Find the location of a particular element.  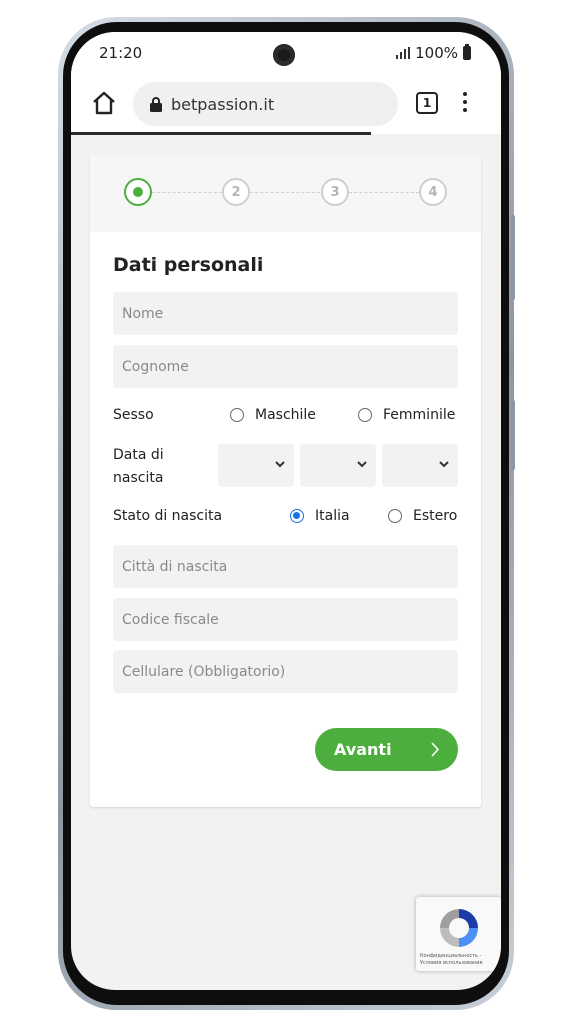

lock-icon is located at coordinates (156, 104).